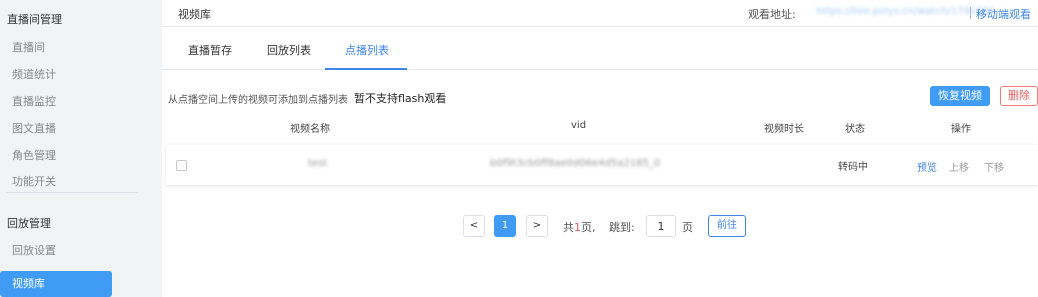 The width and height of the screenshot is (1038, 297). Describe the element at coordinates (905, 11) in the screenshot. I see `watch-address-url: https://live.polyv.cn/watch/1791661` at that location.